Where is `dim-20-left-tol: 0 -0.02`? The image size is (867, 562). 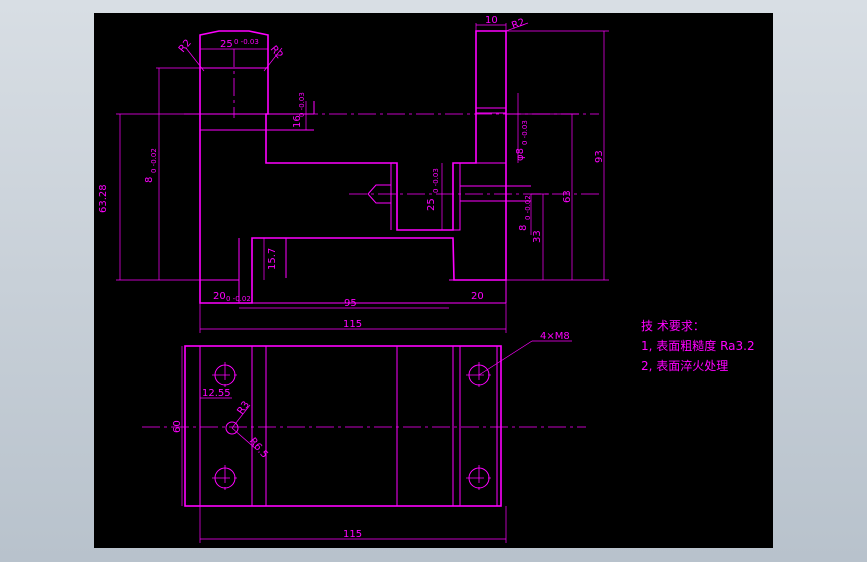 dim-20-left-tol: 0 -0.02 is located at coordinates (238, 299).